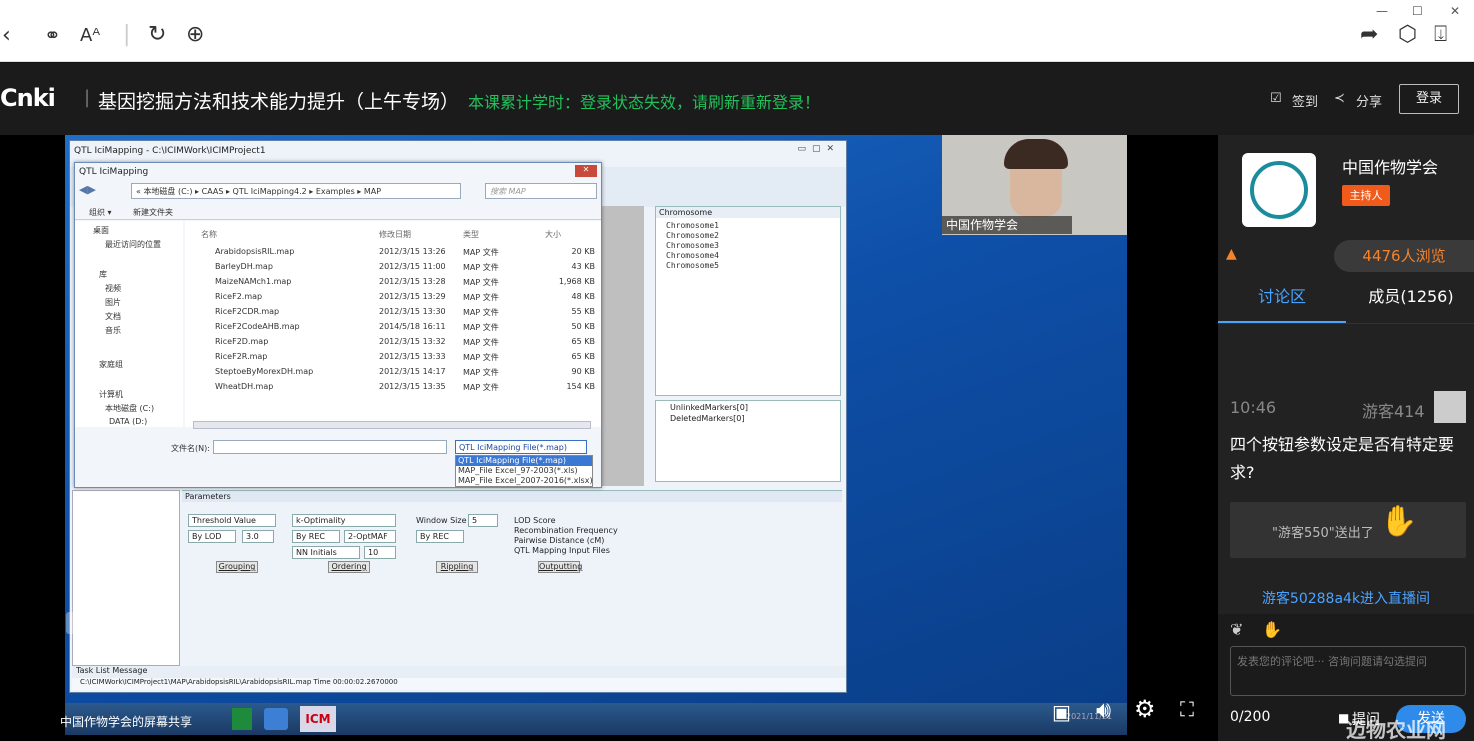 This screenshot has width=1474, height=741. Describe the element at coordinates (524, 471) in the screenshot. I see `filter-option: MAP_File Excel_97-2003(*.xls)` at that location.